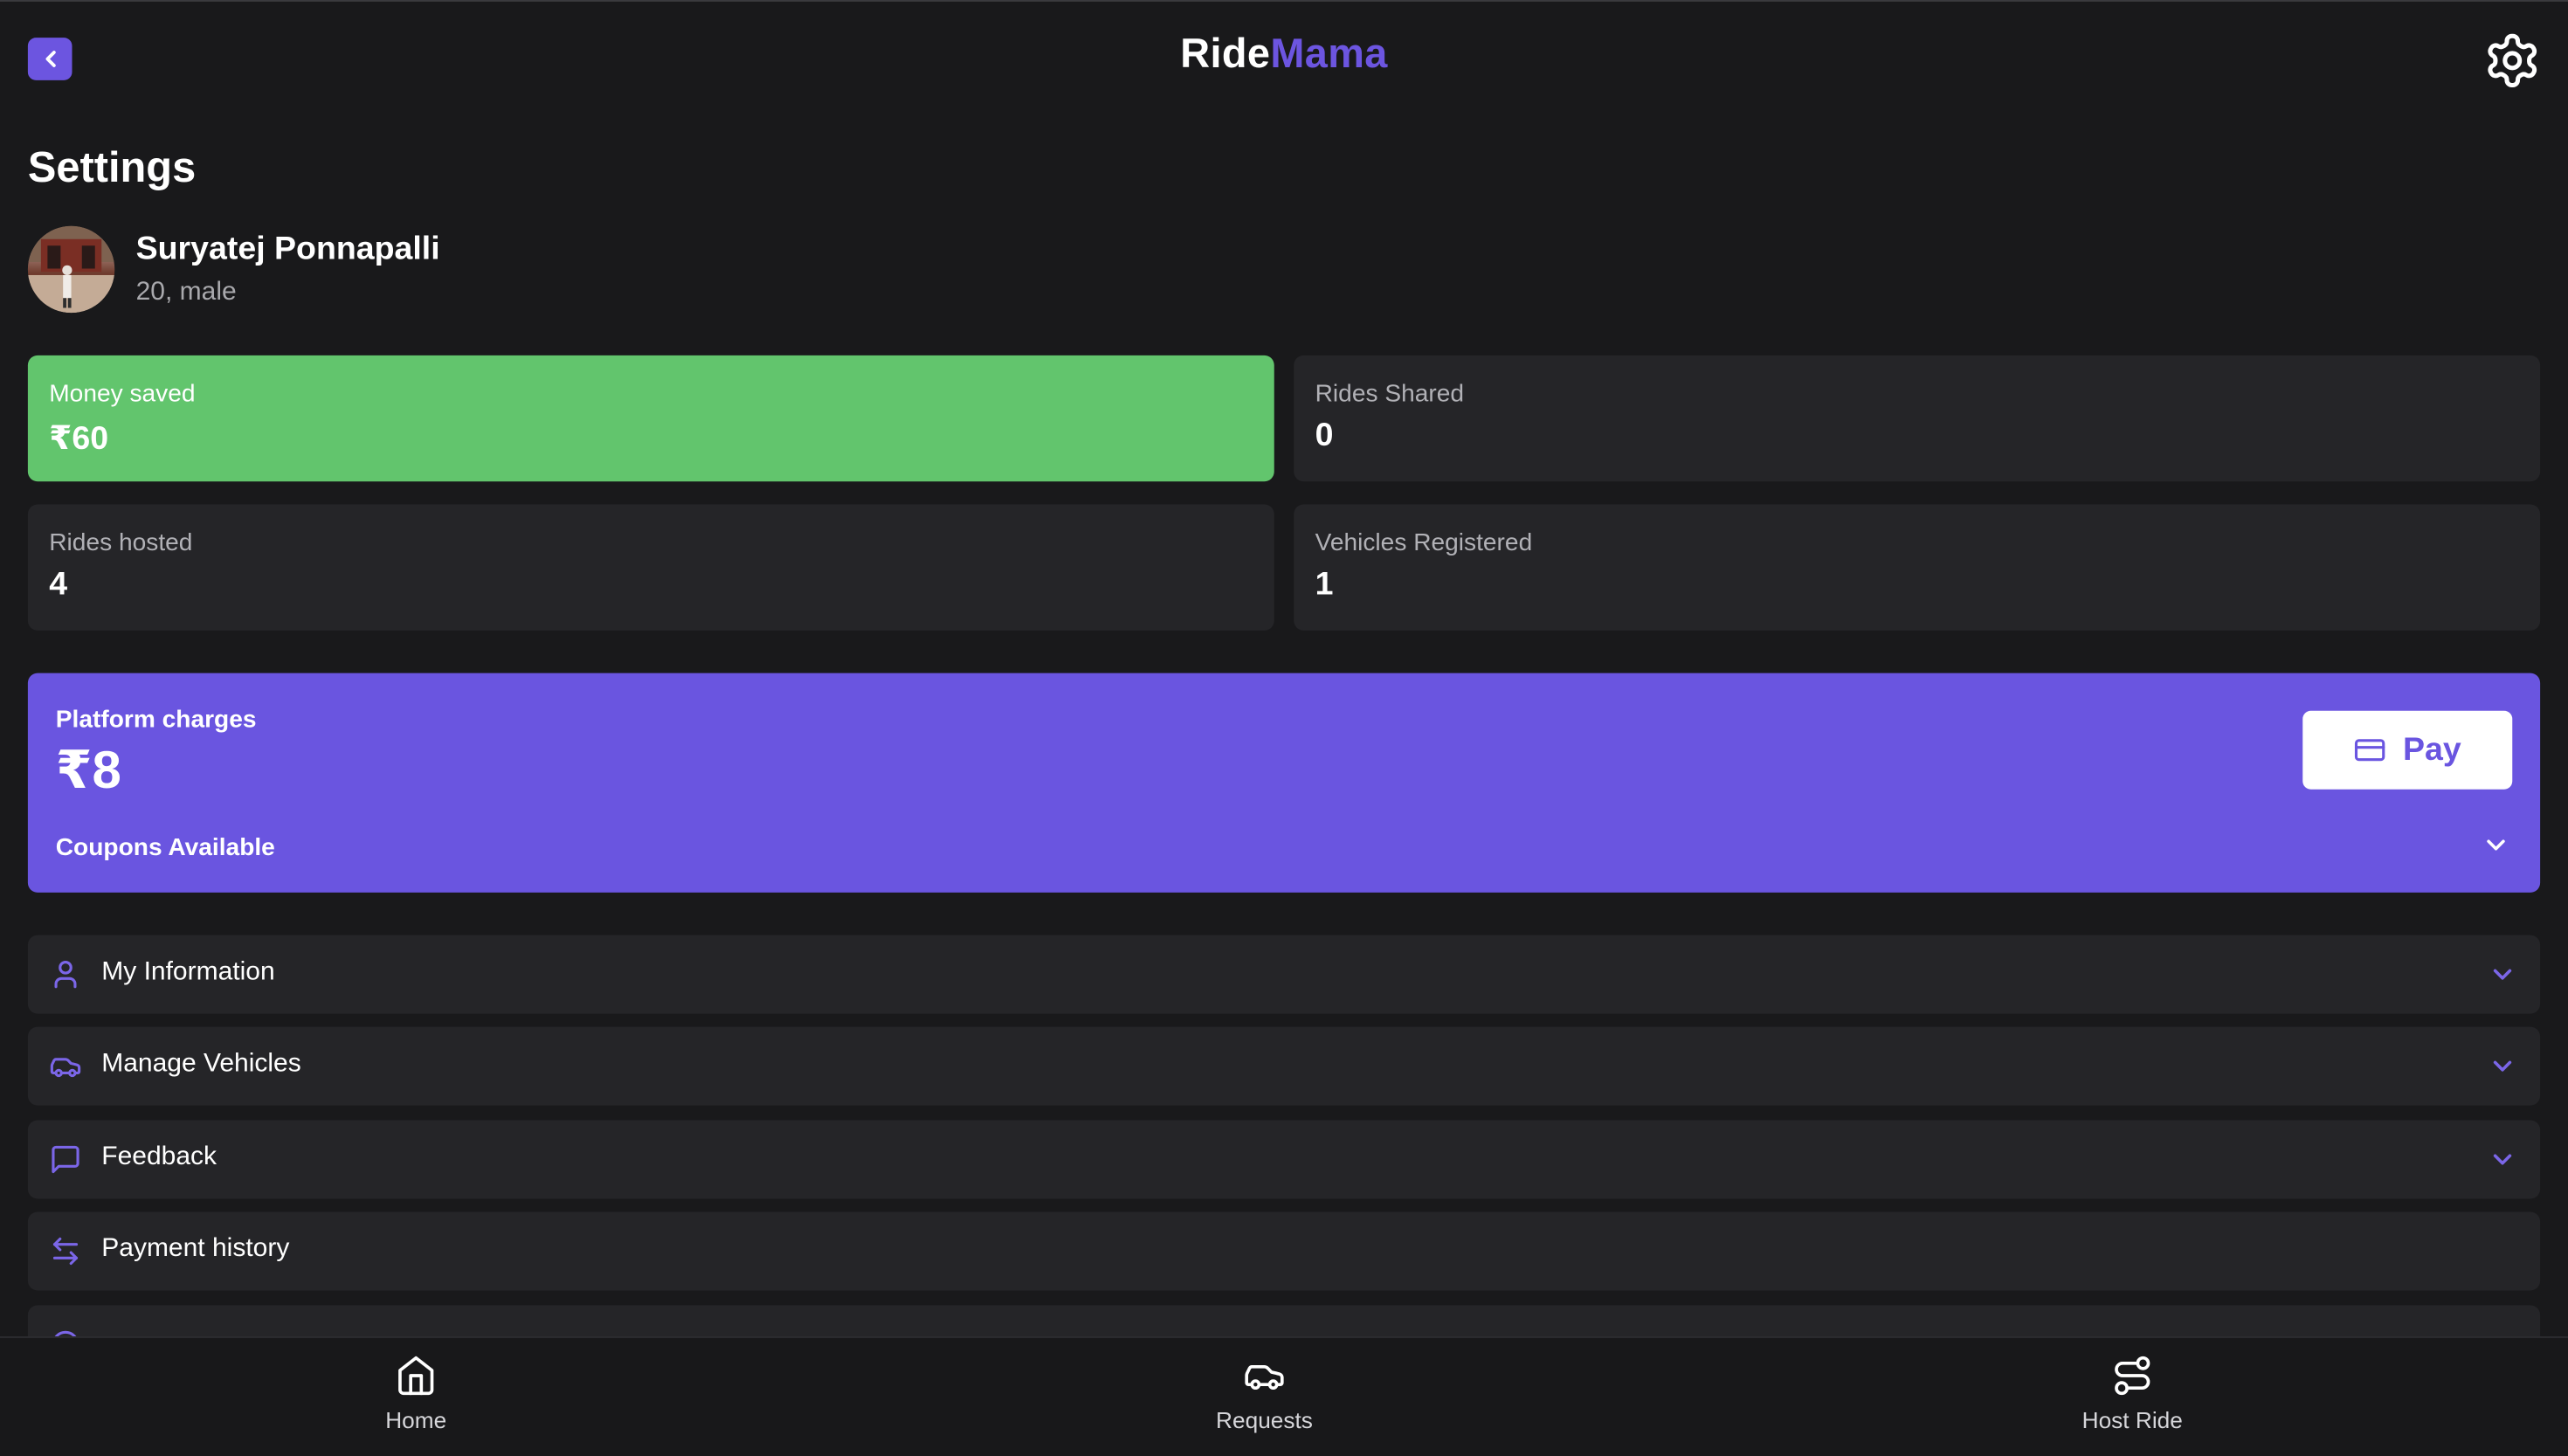 The height and width of the screenshot is (1456, 2568). Describe the element at coordinates (58, 584) in the screenshot. I see `stat-value: 4` at that location.